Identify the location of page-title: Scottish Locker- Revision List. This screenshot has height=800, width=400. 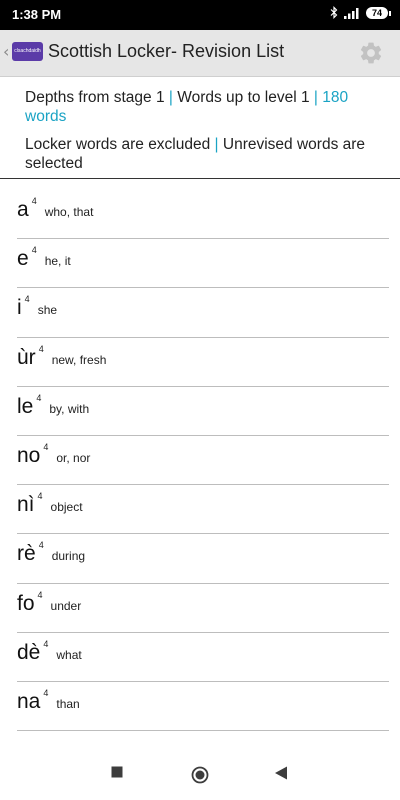
(166, 51).